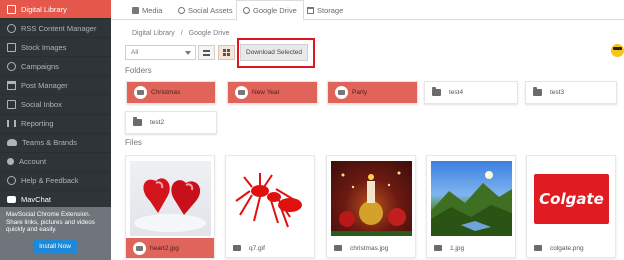  I want to click on file-name: 1.jpg, so click(457, 248).